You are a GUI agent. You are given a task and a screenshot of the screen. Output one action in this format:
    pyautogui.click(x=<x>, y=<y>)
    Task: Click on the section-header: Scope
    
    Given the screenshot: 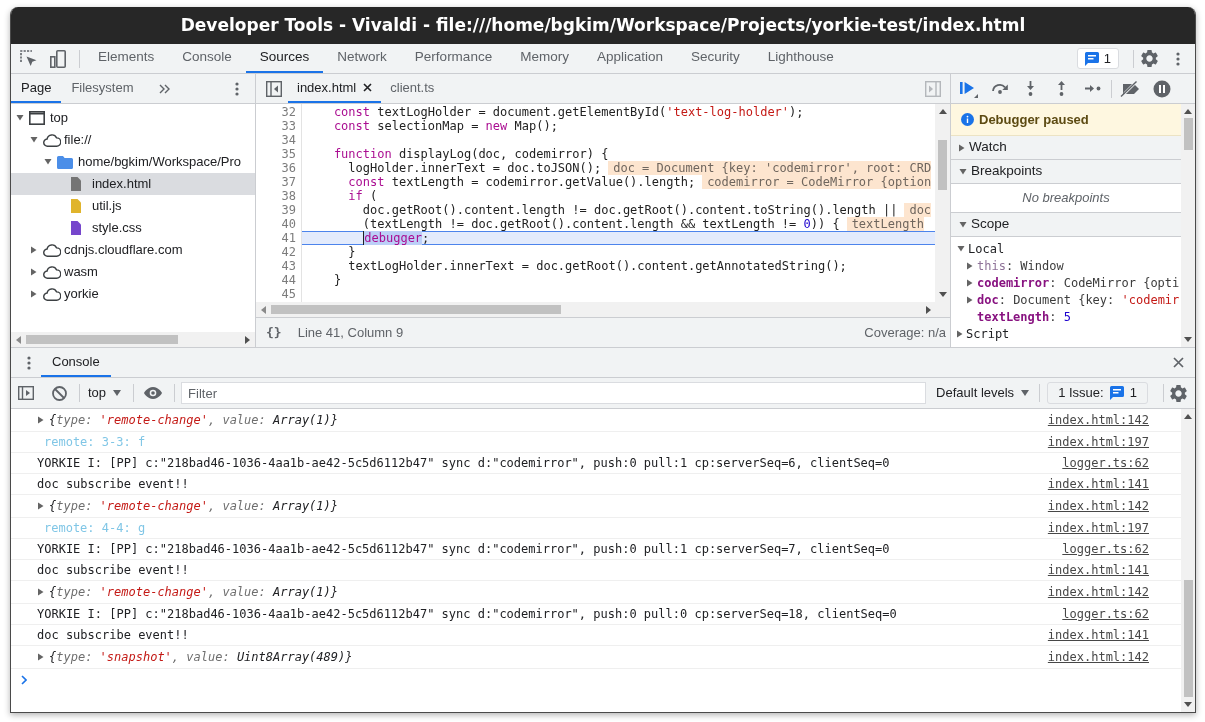 What is the action you would take?
    pyautogui.click(x=1066, y=225)
    